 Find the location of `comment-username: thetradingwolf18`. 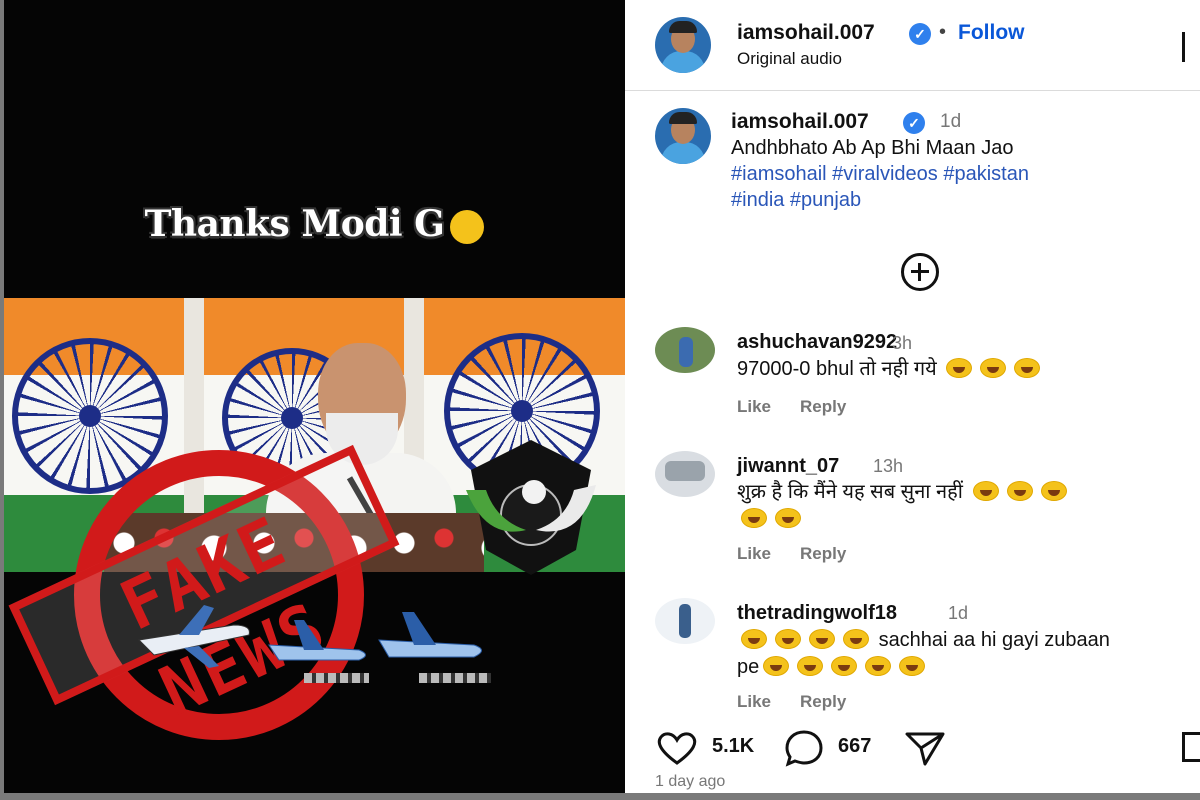

comment-username: thetradingwolf18 is located at coordinates (817, 613).